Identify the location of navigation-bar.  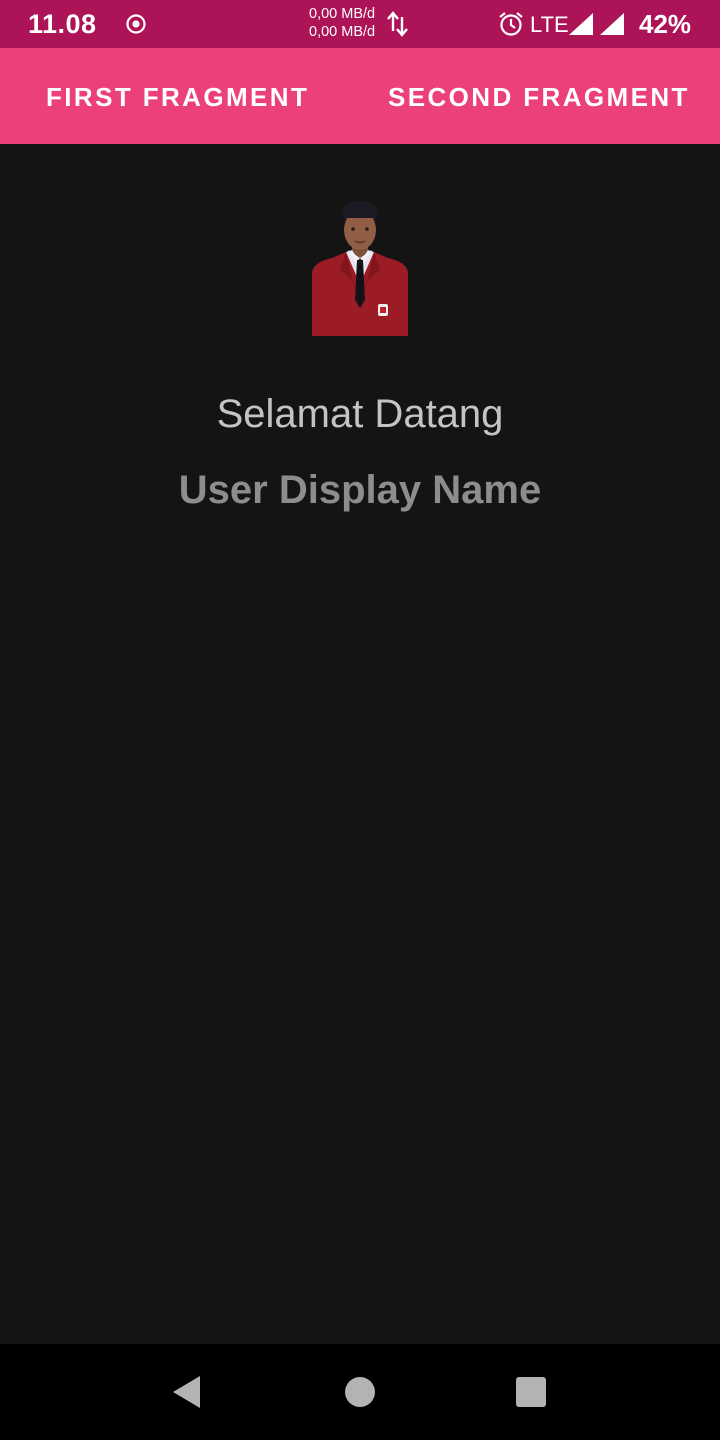
(360, 1392).